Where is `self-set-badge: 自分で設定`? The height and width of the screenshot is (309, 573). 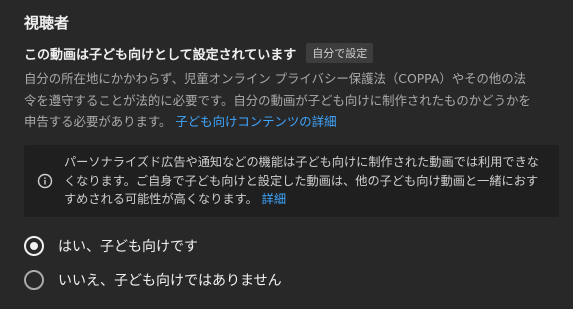 self-set-badge: 自分で設定 is located at coordinates (340, 53).